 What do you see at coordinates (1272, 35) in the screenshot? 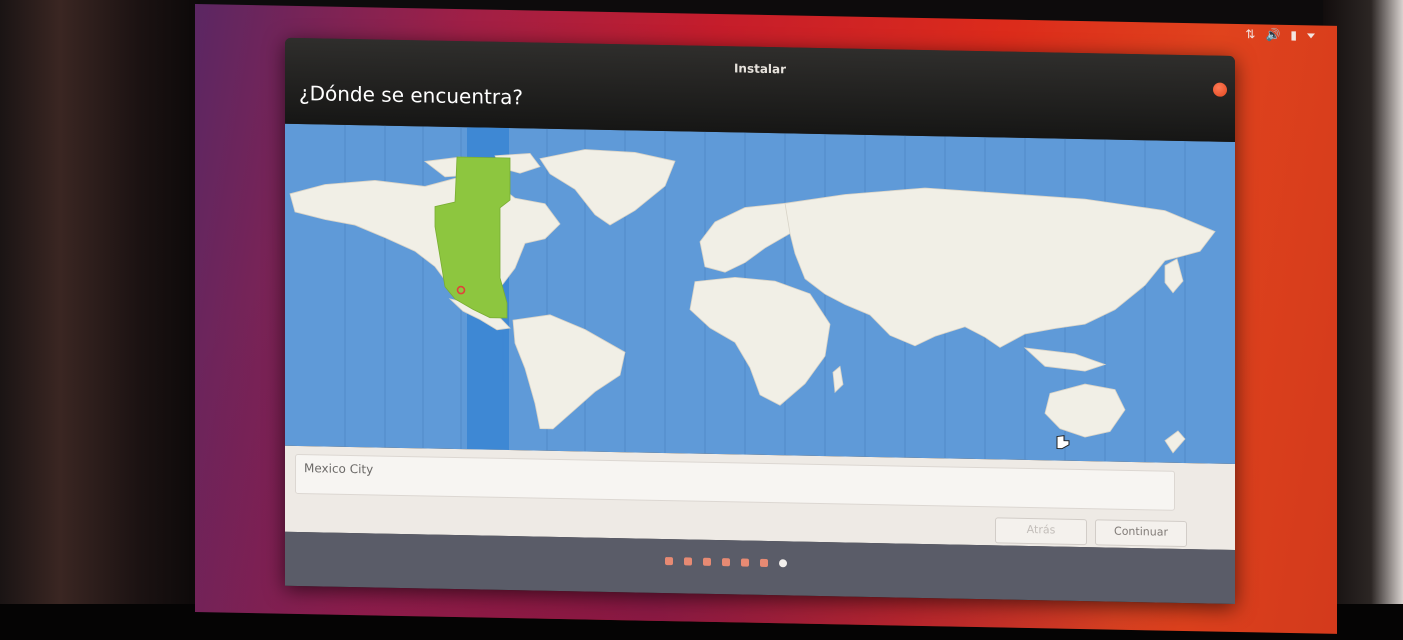
I see `volume-icon: 🔊` at bounding box center [1272, 35].